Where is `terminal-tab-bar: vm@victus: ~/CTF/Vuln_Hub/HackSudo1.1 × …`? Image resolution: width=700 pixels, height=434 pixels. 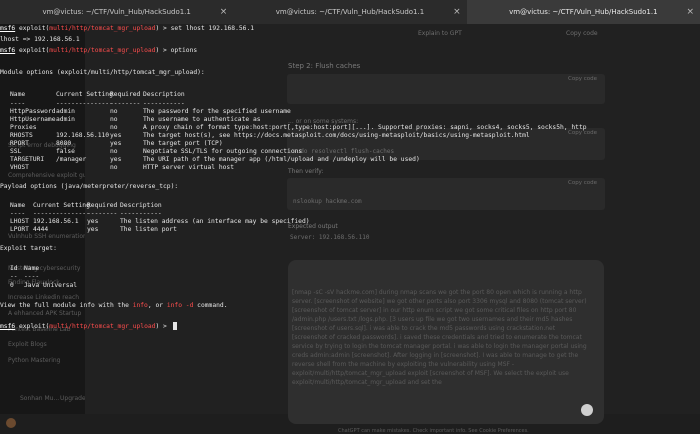
terminal-tab-bar: vm@victus: ~/CTF/Vuln_Hub/HackSudo1.1 × … is located at coordinates (350, 12).